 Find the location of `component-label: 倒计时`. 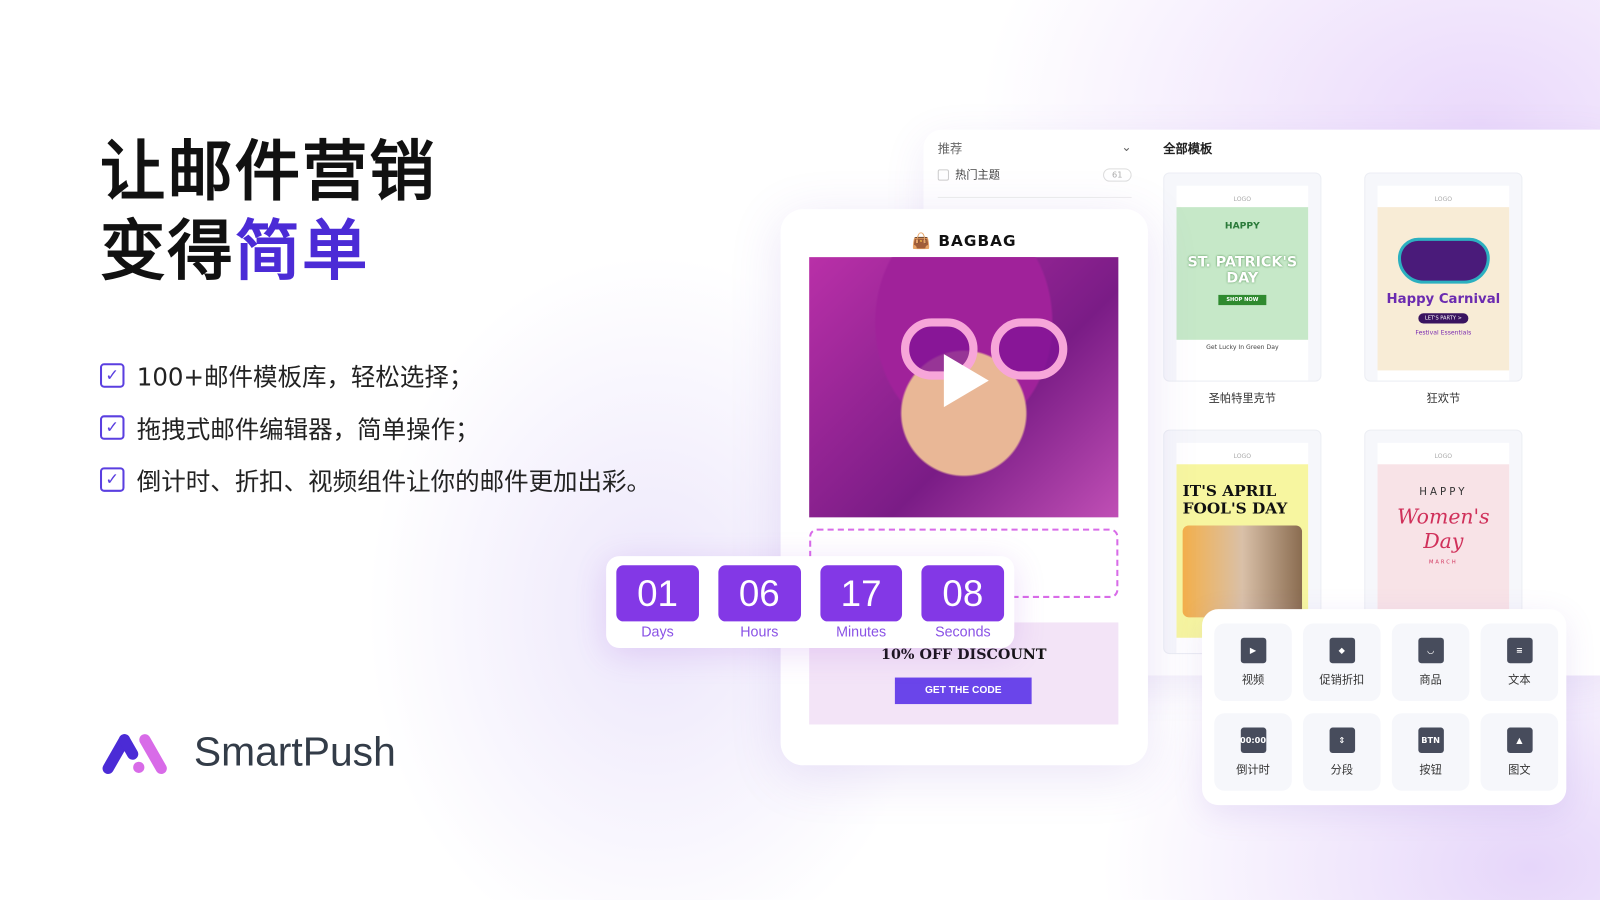

component-label: 倒计时 is located at coordinates (1253, 769).